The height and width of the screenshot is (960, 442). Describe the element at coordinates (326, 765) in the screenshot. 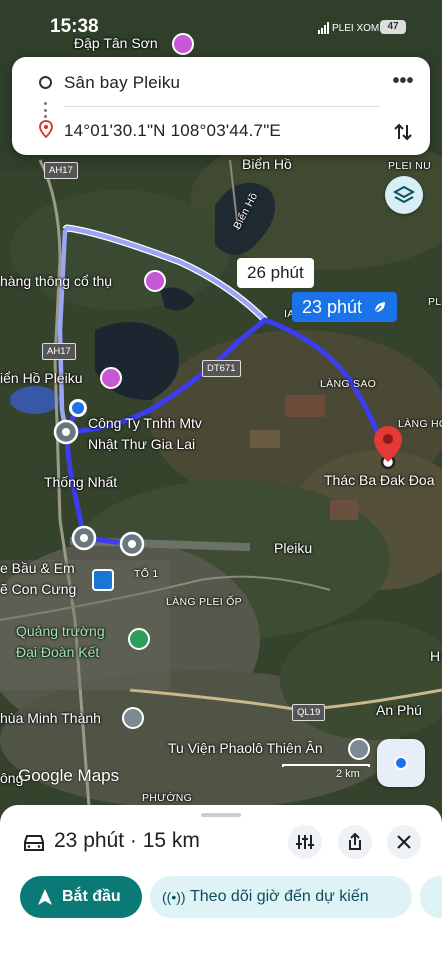

I see `scale-bar` at that location.